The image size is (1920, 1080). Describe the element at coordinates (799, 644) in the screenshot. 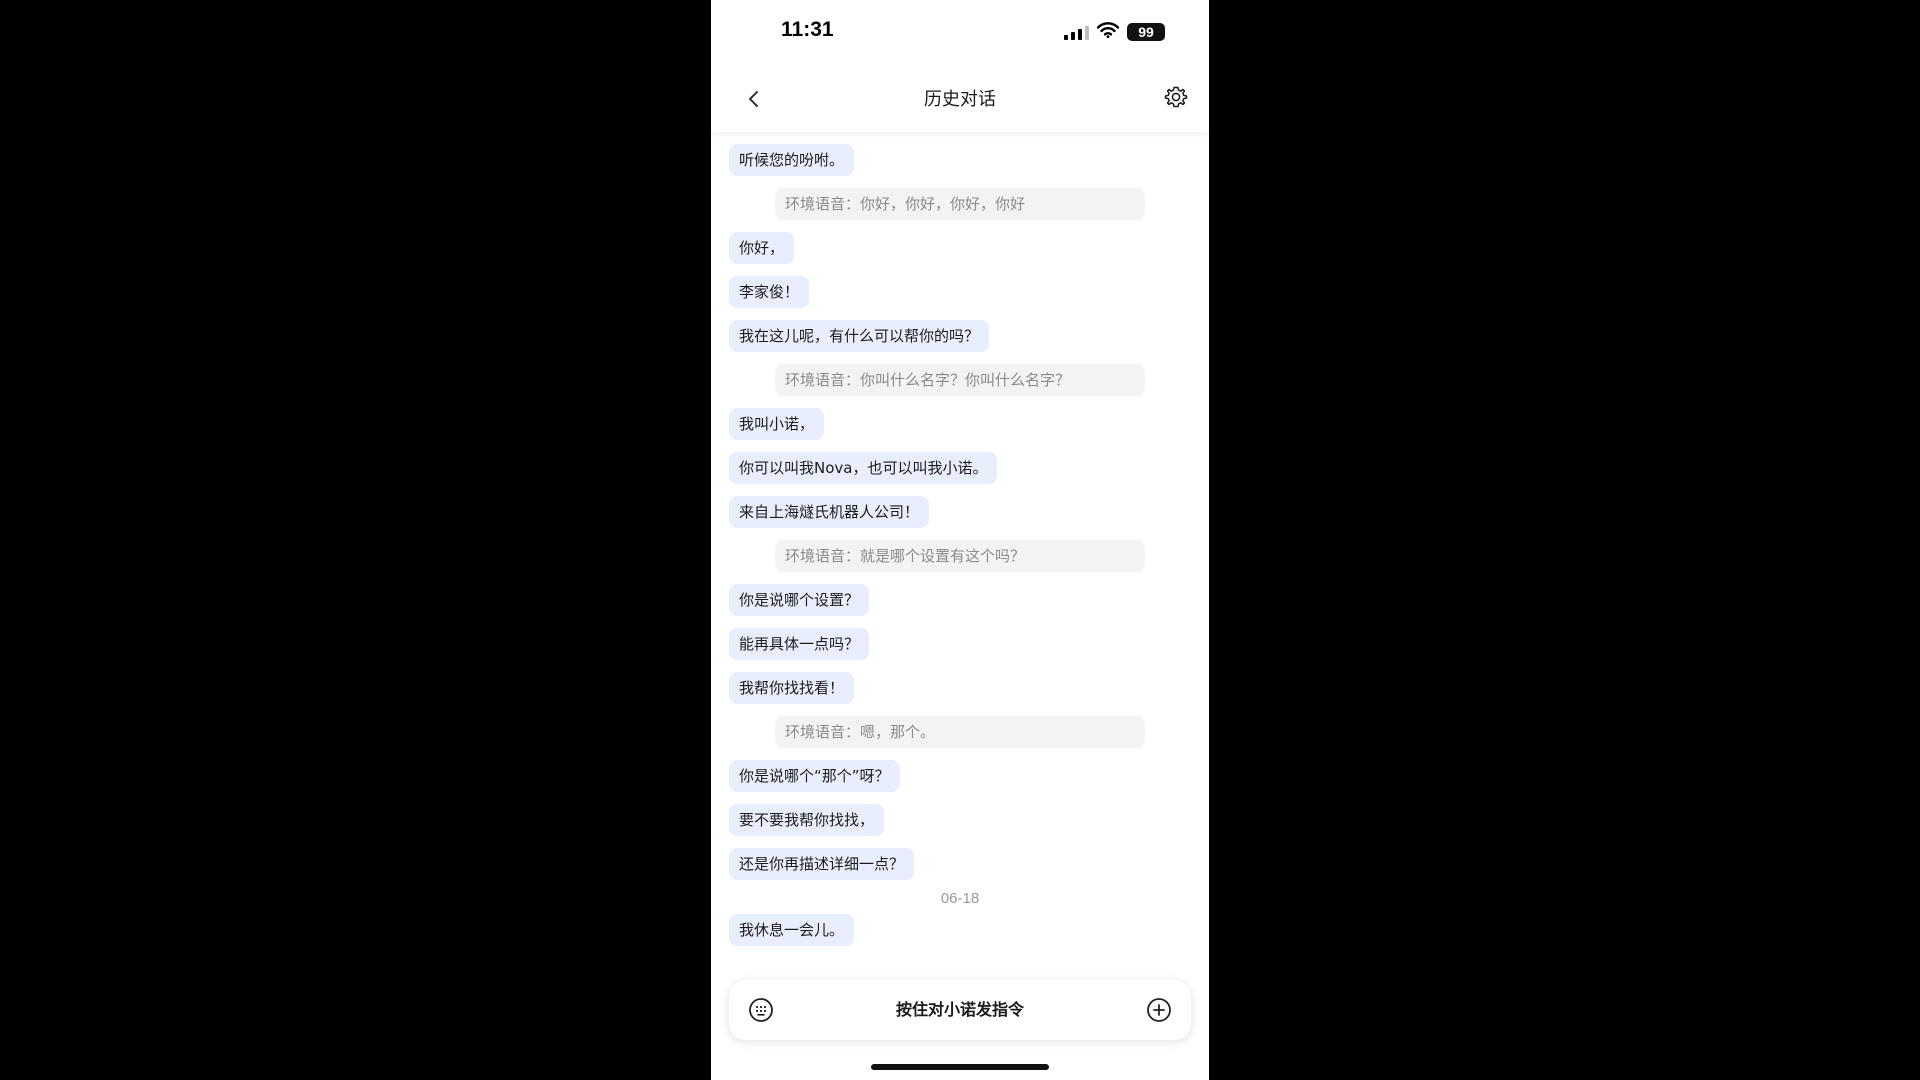

I see `reply-message: 能再具体一点吗？` at that location.